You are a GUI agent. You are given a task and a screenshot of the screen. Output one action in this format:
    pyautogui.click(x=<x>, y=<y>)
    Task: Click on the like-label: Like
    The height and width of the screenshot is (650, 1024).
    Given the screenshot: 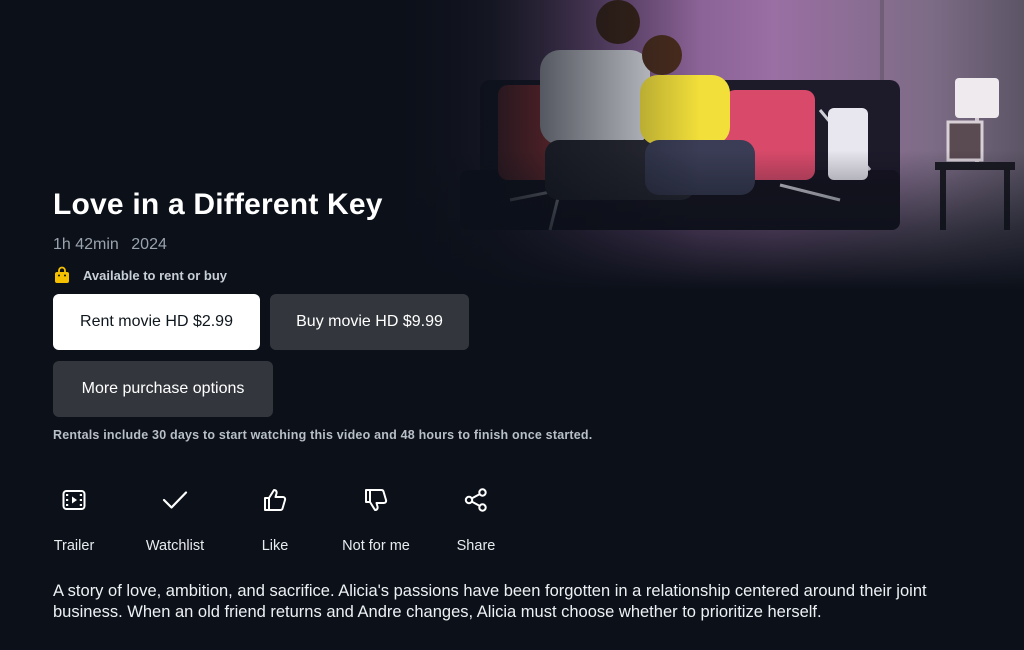 What is the action you would take?
    pyautogui.click(x=275, y=546)
    